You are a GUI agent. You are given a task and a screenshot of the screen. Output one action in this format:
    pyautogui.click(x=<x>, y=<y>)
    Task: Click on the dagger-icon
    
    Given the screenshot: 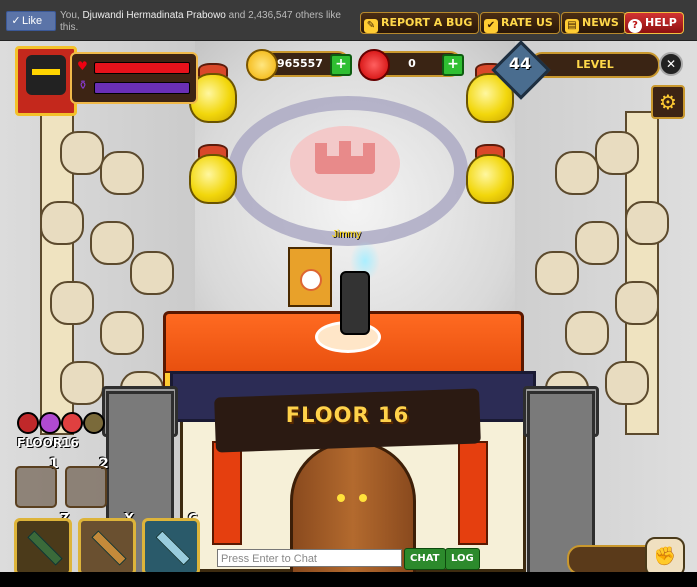 What is the action you would take?
    pyautogui.click(x=109, y=548)
    